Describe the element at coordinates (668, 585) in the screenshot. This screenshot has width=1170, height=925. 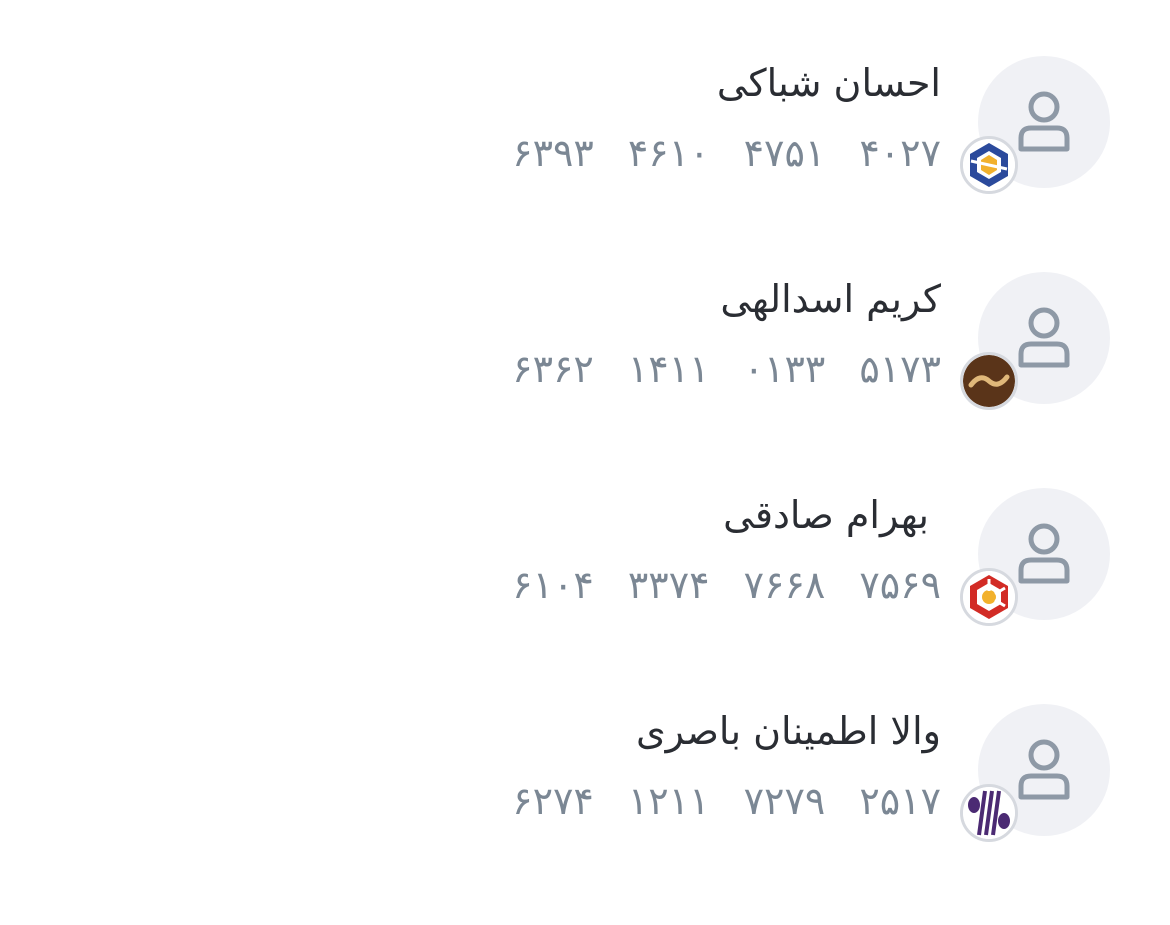
I see `card-group: ۳۳۷۴` at that location.